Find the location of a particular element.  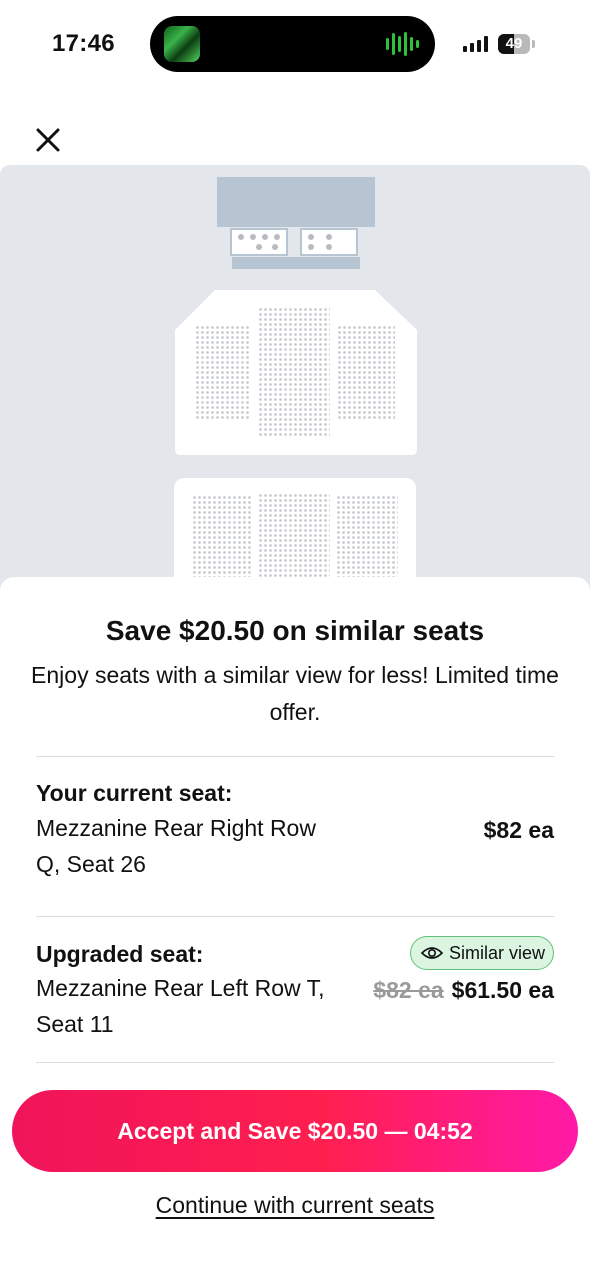

mezzanine-seats-right is located at coordinates (367, 536).